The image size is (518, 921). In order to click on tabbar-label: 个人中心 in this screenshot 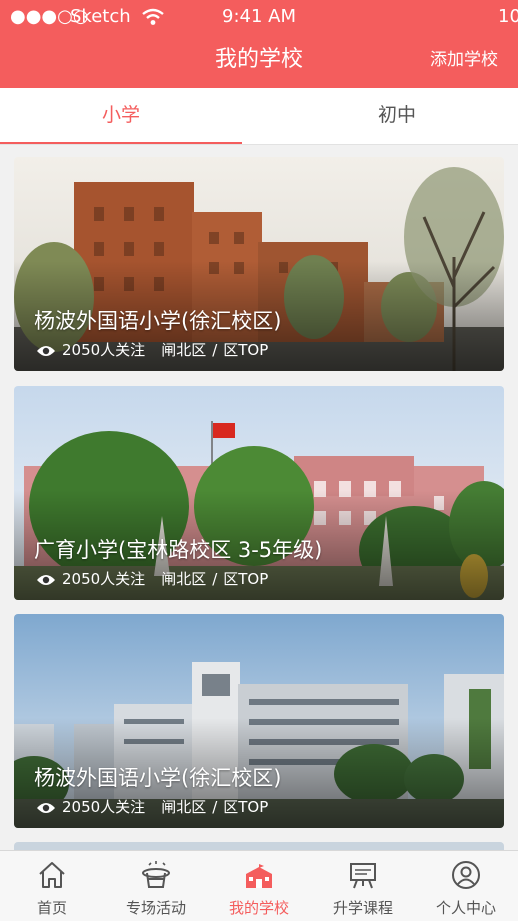, I will do `click(465, 908)`.